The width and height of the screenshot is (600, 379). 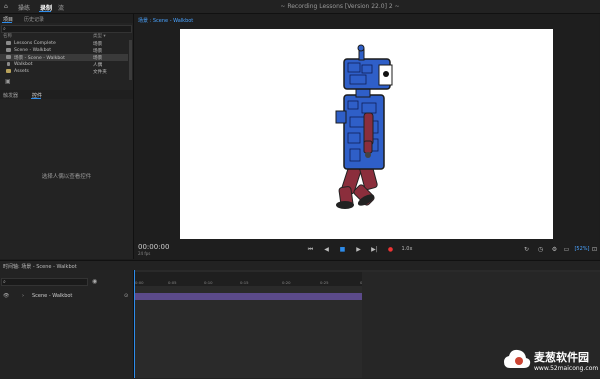 I want to click on search-input: ⌕, so click(x=66, y=29).